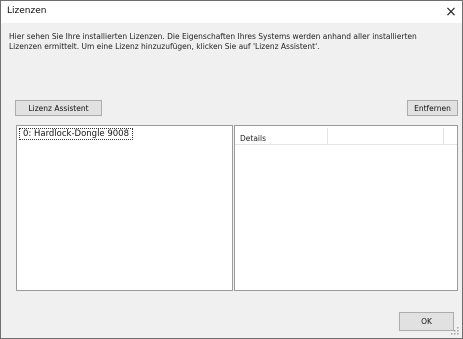  I want to click on license-assistant-button: Lizenz Assistent, so click(58, 108).